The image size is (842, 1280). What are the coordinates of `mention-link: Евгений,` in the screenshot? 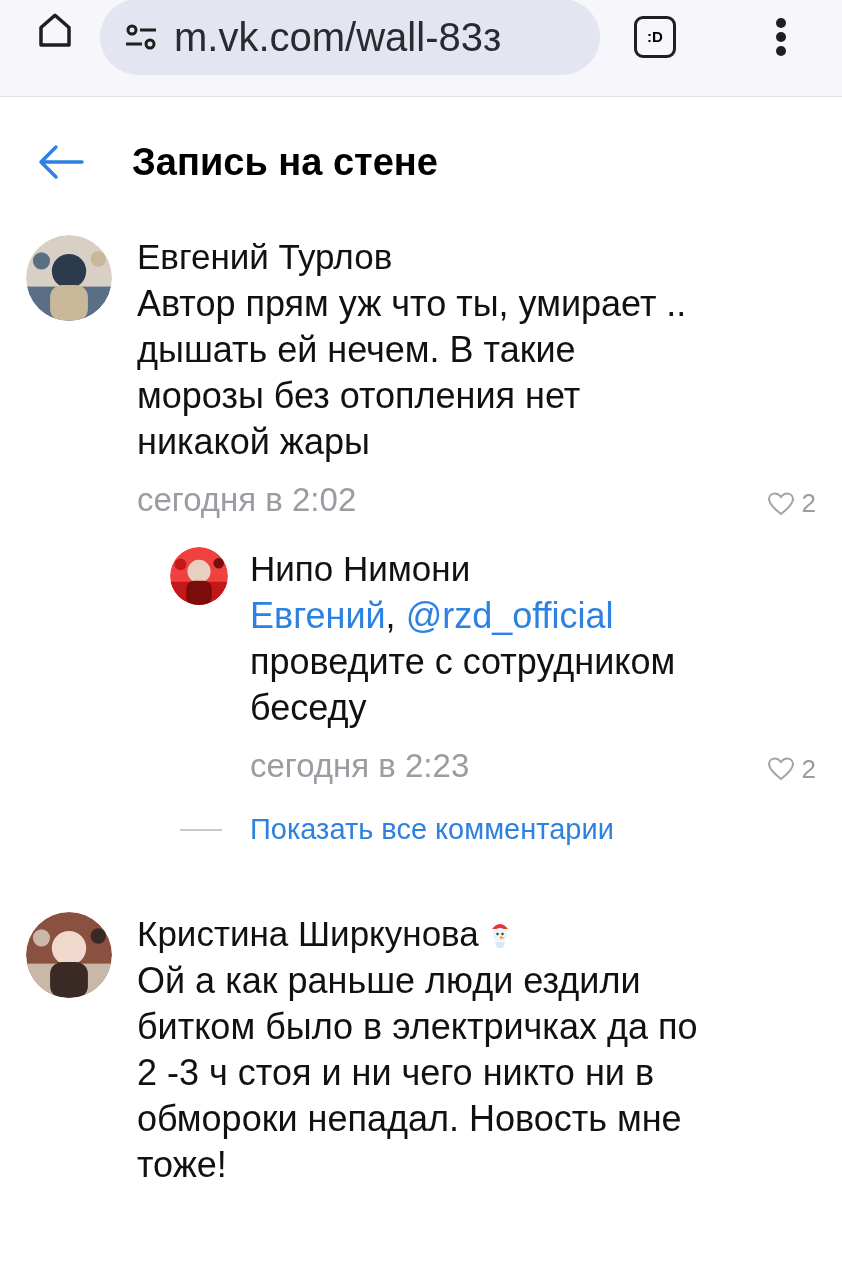 It's located at (323, 615).